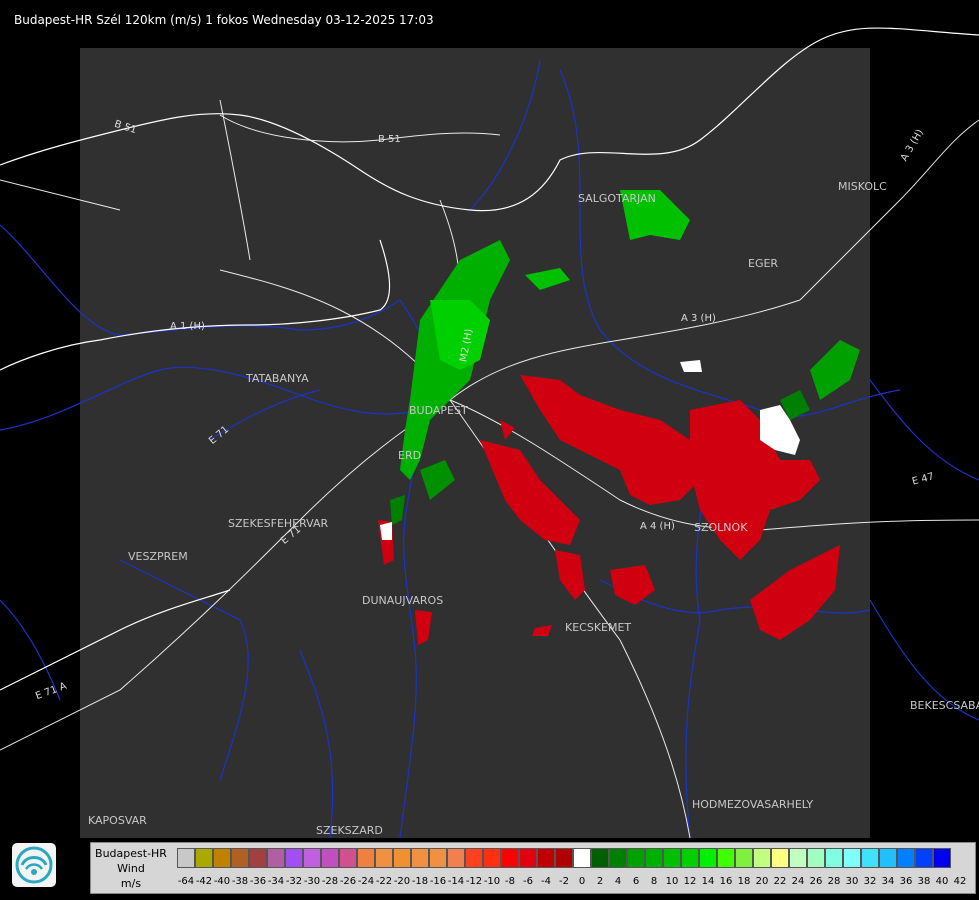  I want to click on legend-tick-label: 38, so click(924, 881).